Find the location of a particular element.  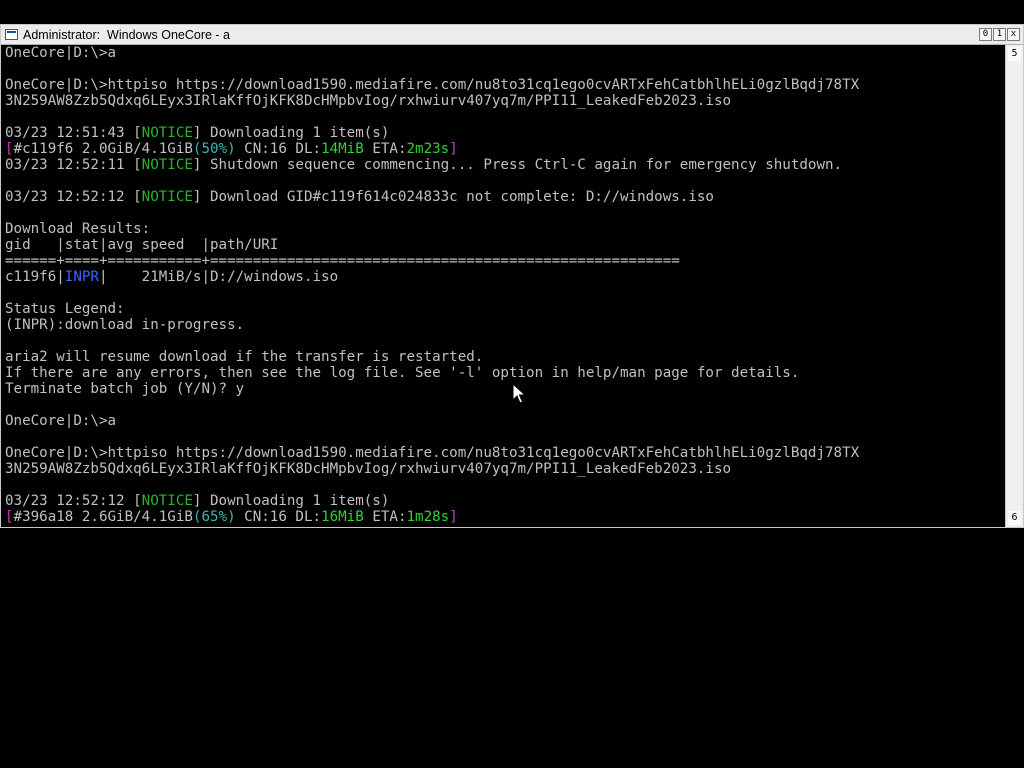

console-line: Terminate batch job (Y/N)? y is located at coordinates (504, 389).